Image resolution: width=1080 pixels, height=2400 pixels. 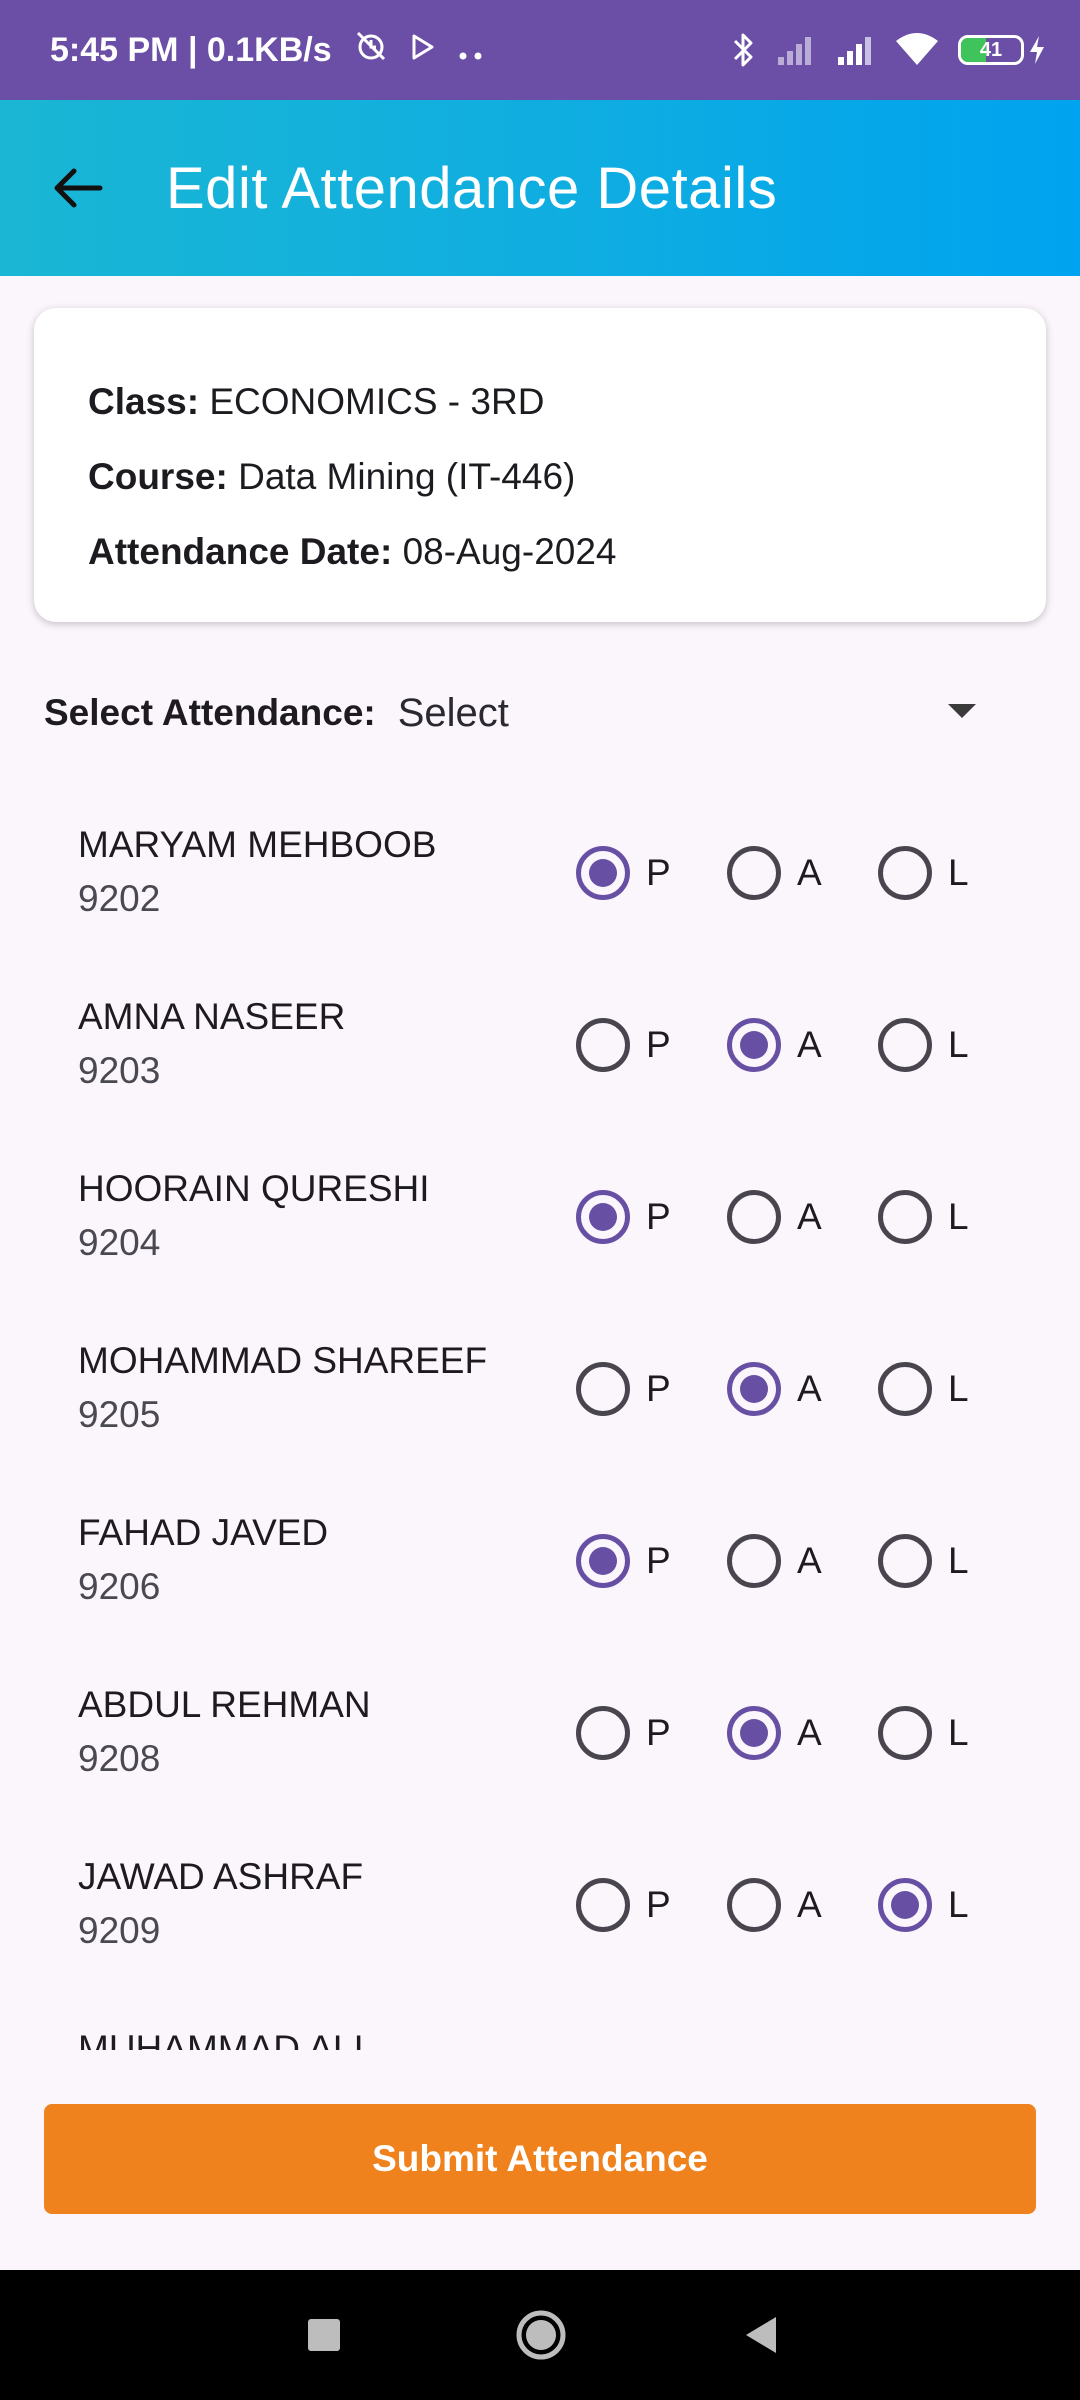 What do you see at coordinates (78, 188) in the screenshot?
I see `back-button` at bounding box center [78, 188].